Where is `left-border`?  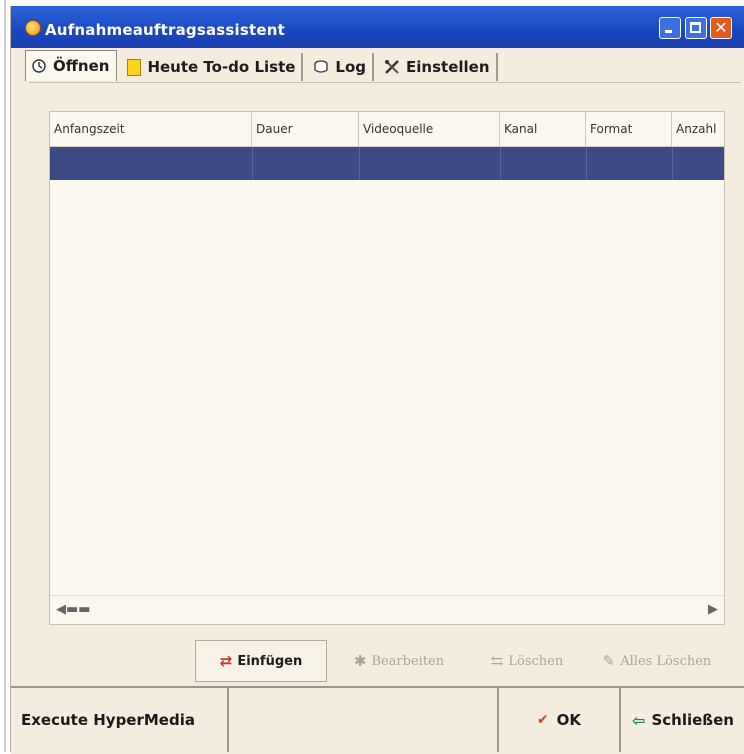 left-border is located at coordinates (5, 376).